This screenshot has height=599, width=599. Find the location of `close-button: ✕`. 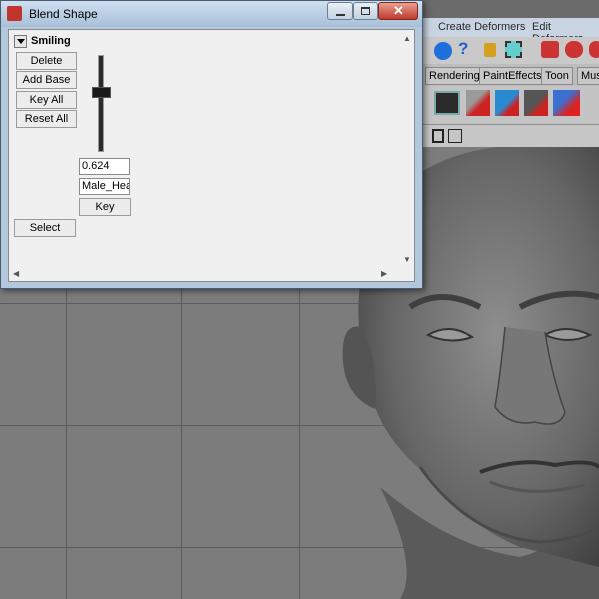

close-button: ✕ is located at coordinates (398, 11).